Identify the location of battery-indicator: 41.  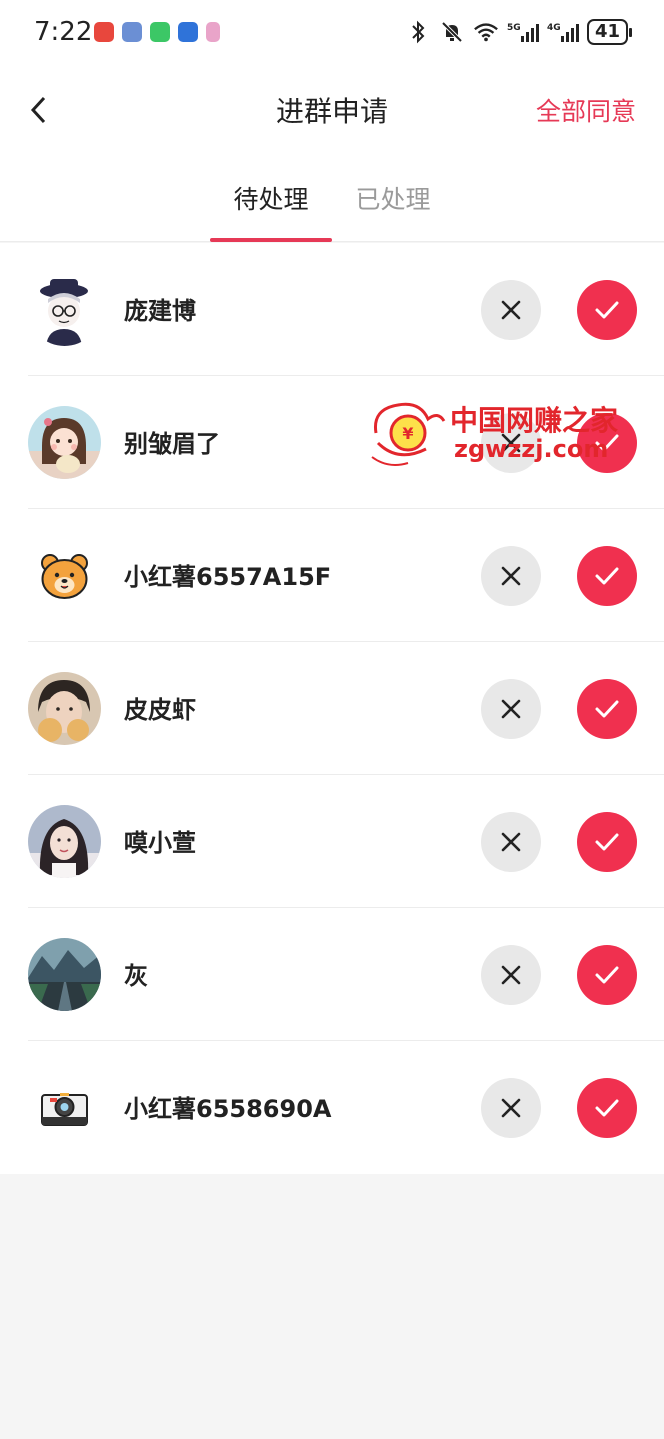
(609, 32).